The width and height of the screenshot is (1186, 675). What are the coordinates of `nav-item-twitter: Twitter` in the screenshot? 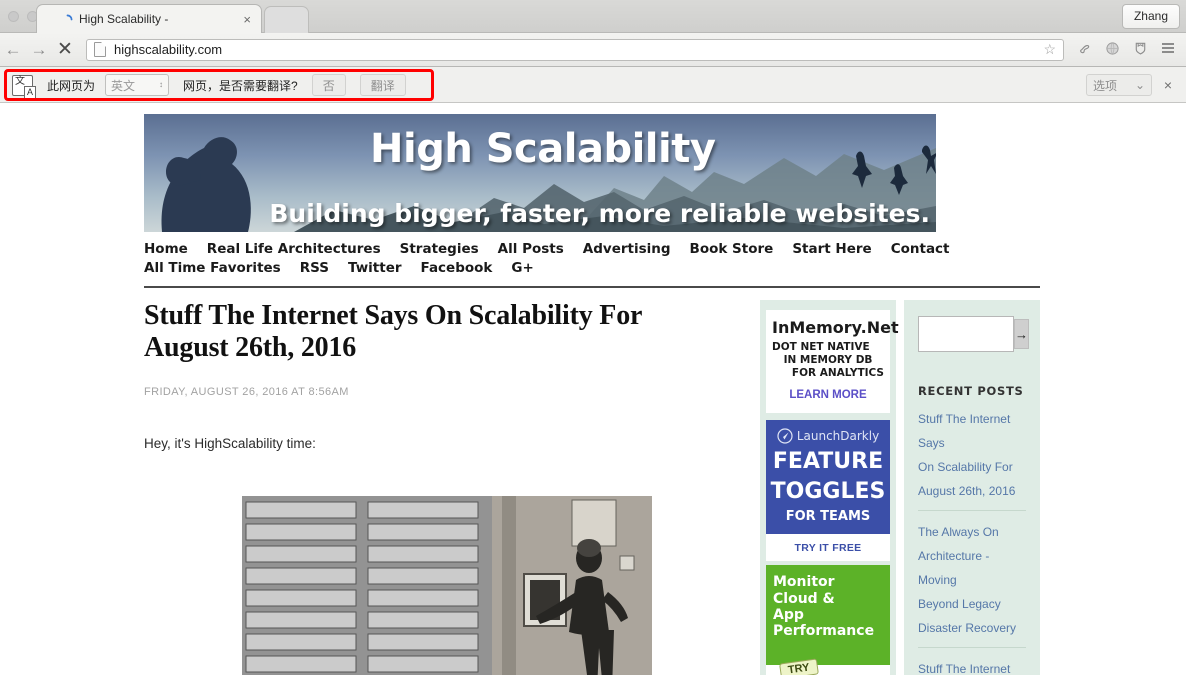 It's located at (375, 268).